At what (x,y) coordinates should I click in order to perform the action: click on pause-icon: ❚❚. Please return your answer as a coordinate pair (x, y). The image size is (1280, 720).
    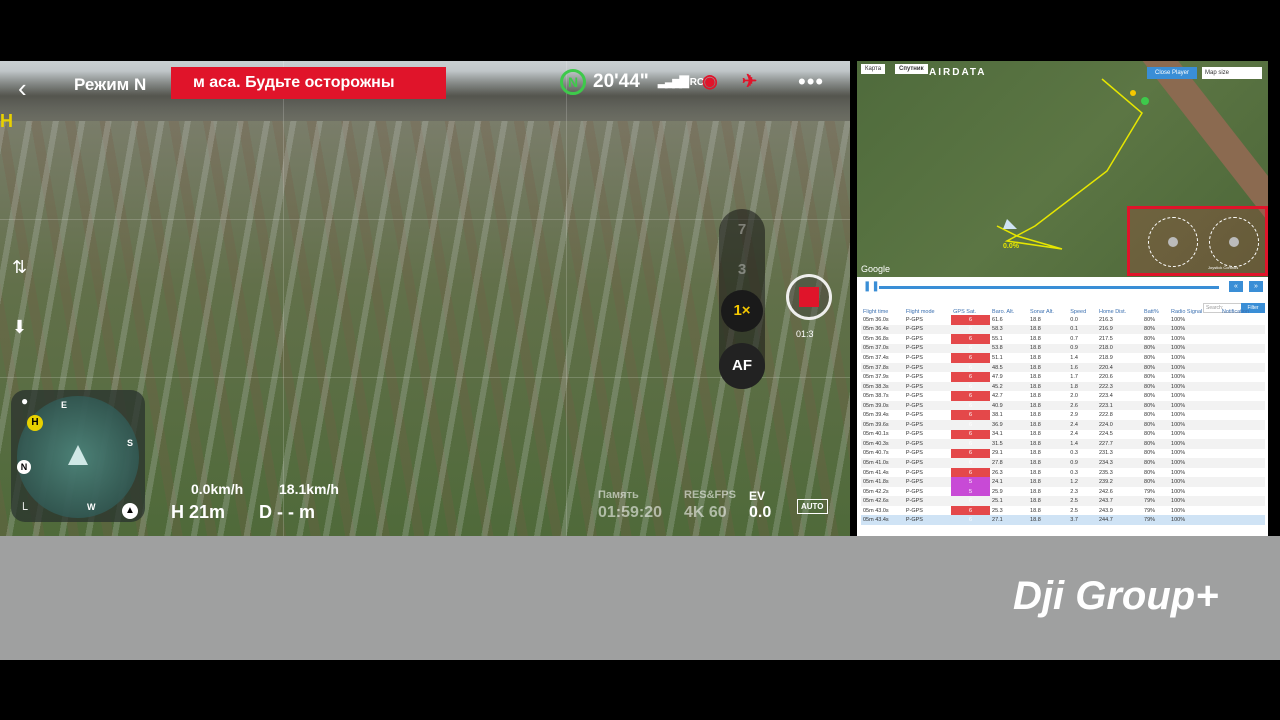
    Looking at the image, I should click on (871, 287).